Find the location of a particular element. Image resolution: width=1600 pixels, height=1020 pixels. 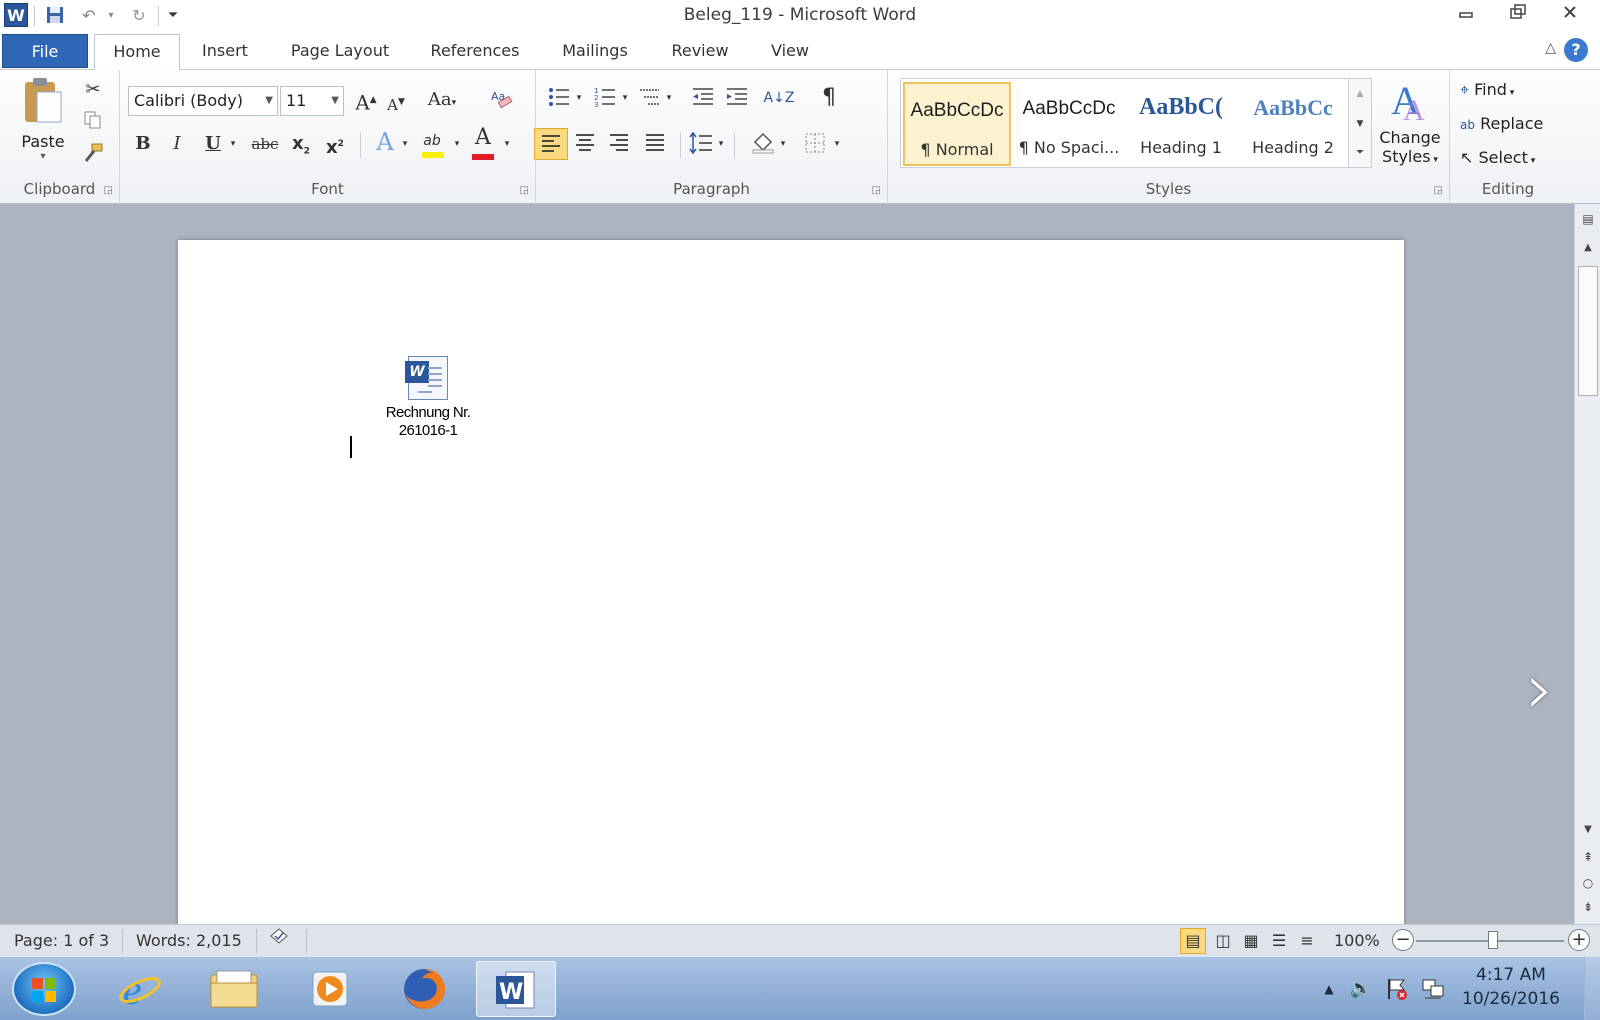

network-icon is located at coordinates (1433, 988).